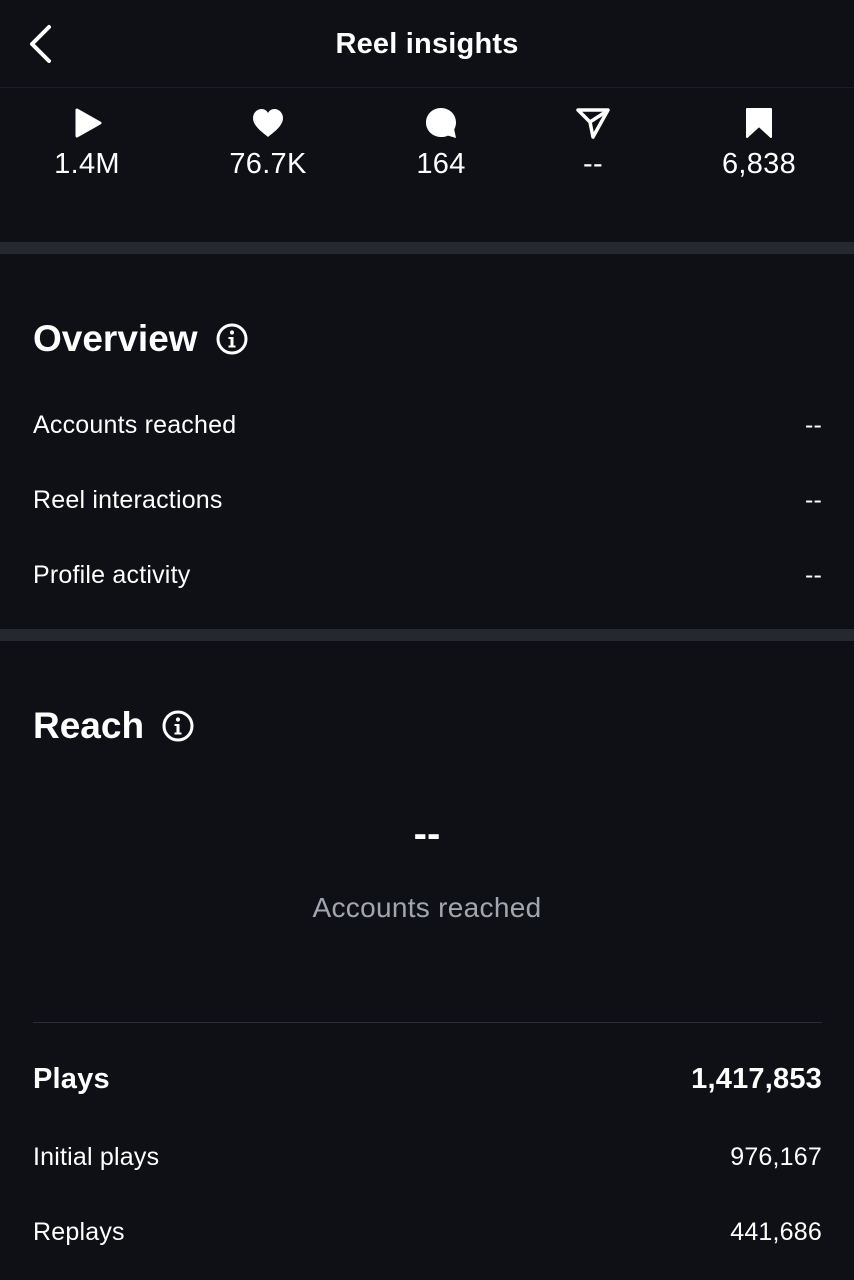 This screenshot has width=854, height=1280. Describe the element at coordinates (268, 143) in the screenshot. I see `metric-likes: 76.7K` at that location.